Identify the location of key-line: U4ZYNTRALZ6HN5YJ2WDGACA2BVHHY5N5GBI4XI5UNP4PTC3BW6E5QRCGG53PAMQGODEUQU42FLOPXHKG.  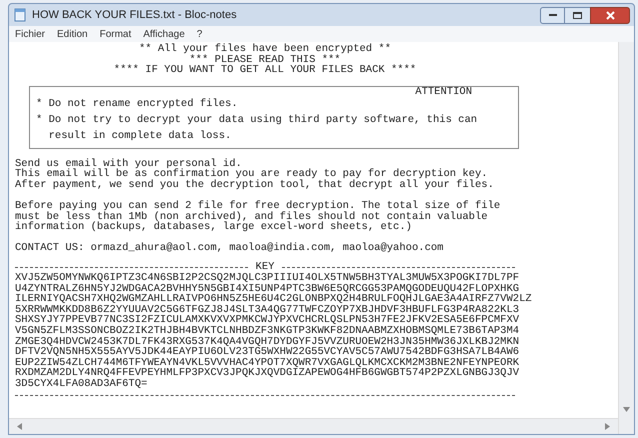
(267, 289).